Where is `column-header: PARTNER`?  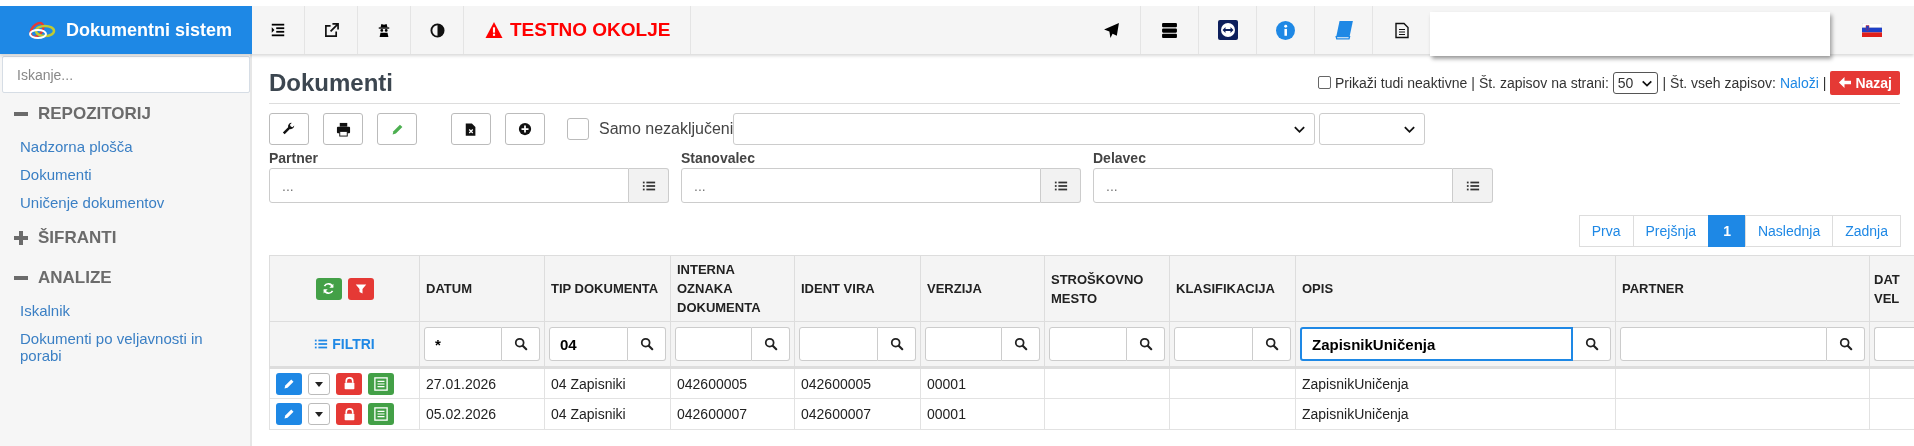 column-header: PARTNER is located at coordinates (1742, 288).